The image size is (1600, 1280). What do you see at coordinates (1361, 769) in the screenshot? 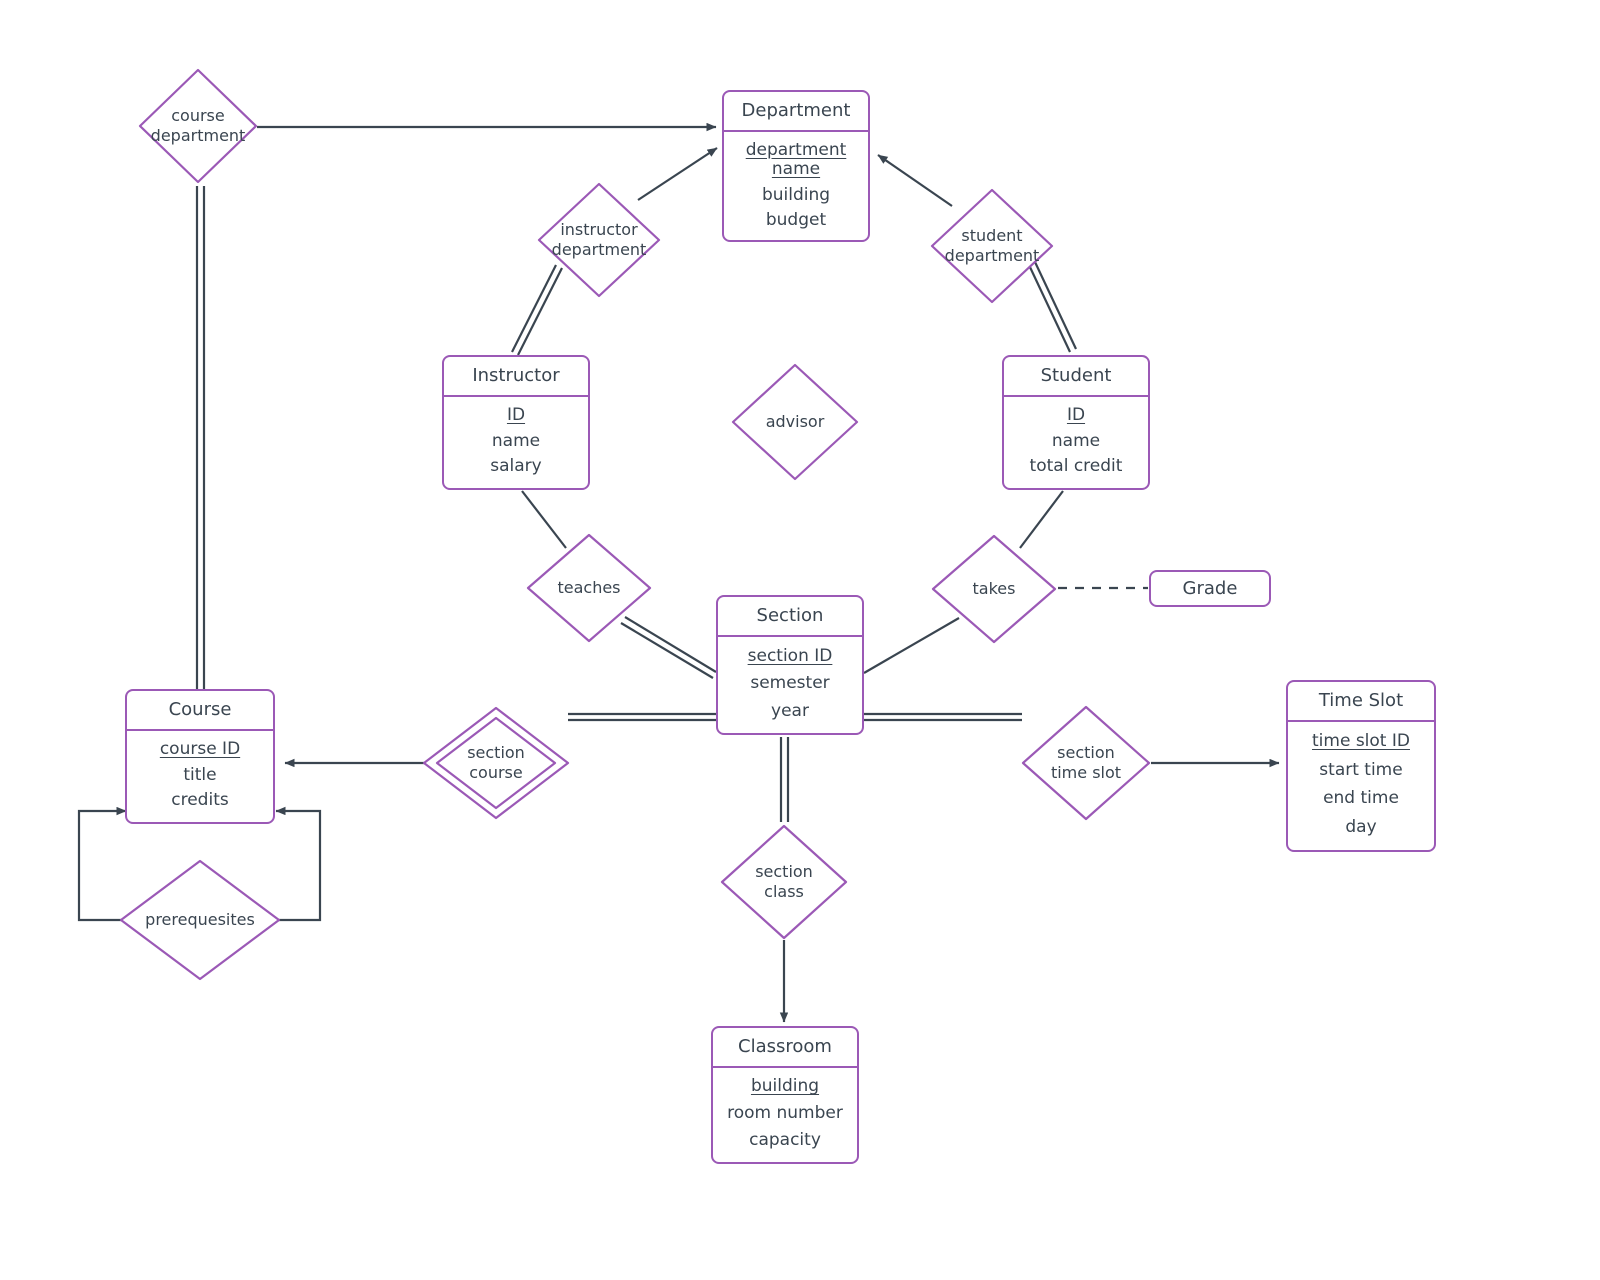
I see `attr-time-slot-start: start time` at bounding box center [1361, 769].